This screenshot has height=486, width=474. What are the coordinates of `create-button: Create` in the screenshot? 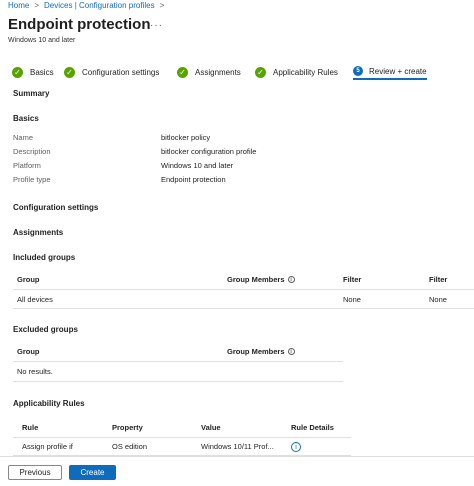 It's located at (92, 472).